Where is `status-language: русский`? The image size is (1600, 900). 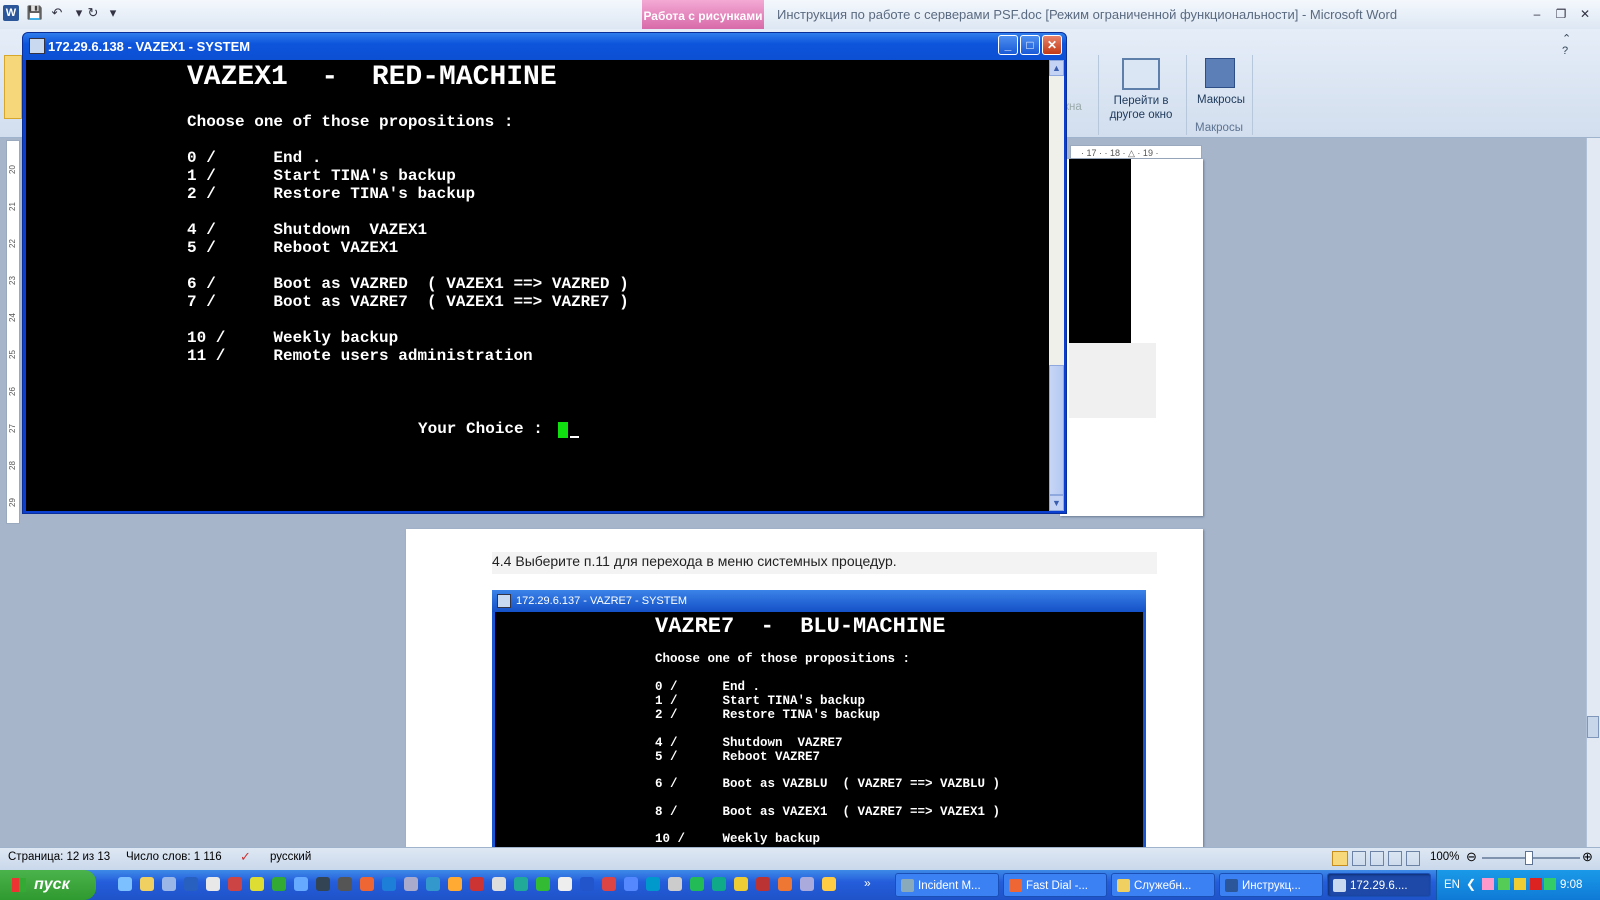
status-language: русский is located at coordinates (290, 857).